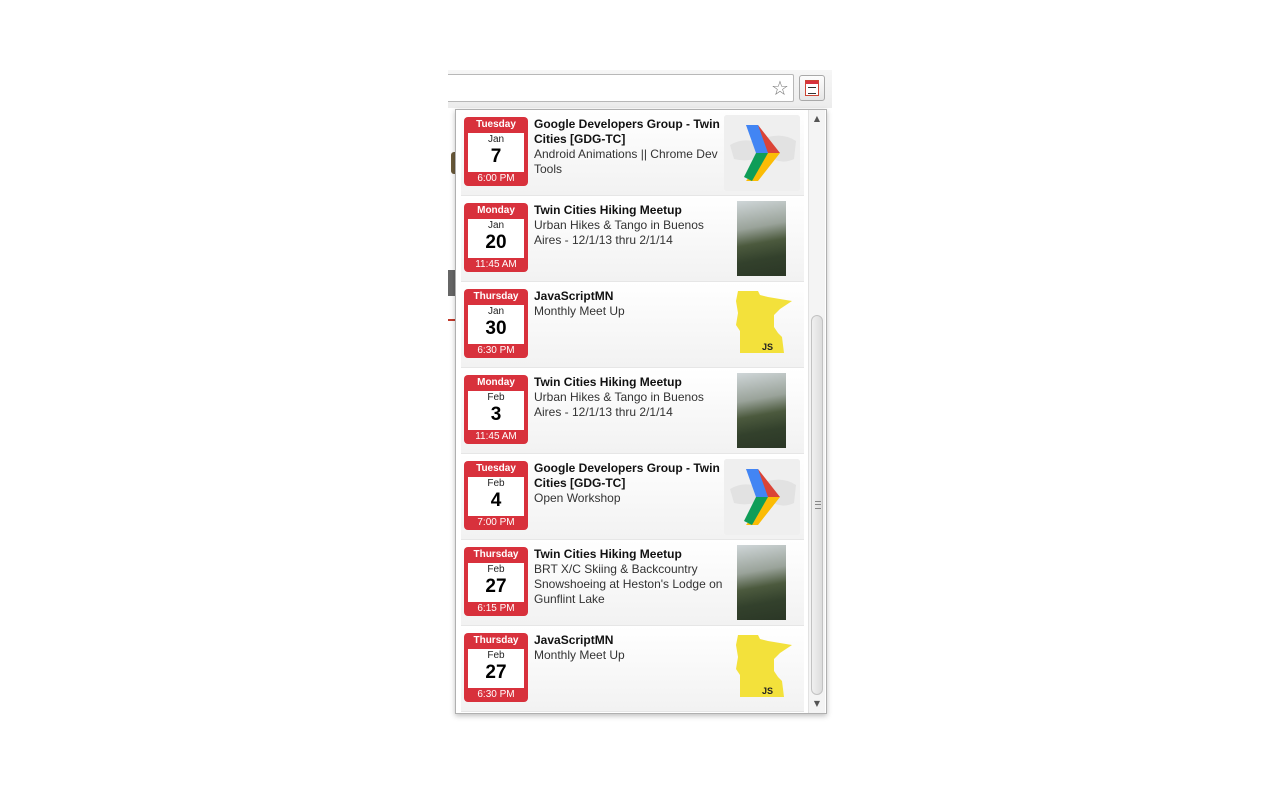 The image size is (1280, 800). I want to click on event-day: 7, so click(496, 156).